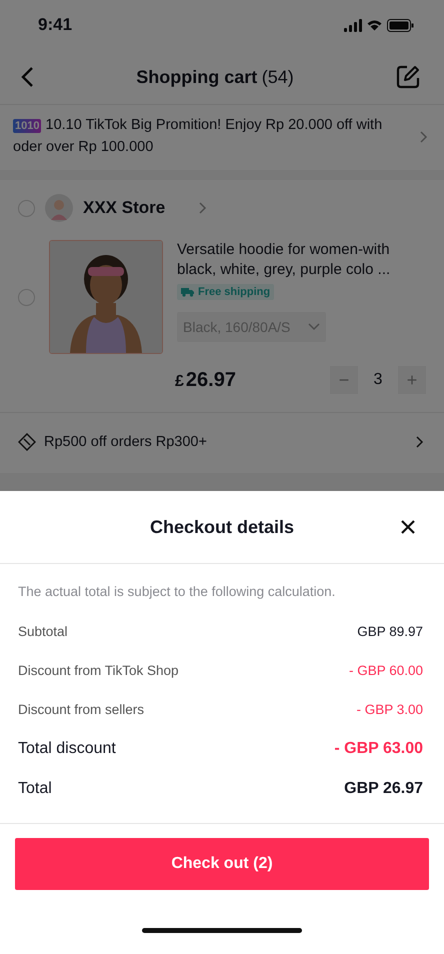 Image resolution: width=444 pixels, height=954 pixels. What do you see at coordinates (374, 25) in the screenshot?
I see `wifi-icon` at bounding box center [374, 25].